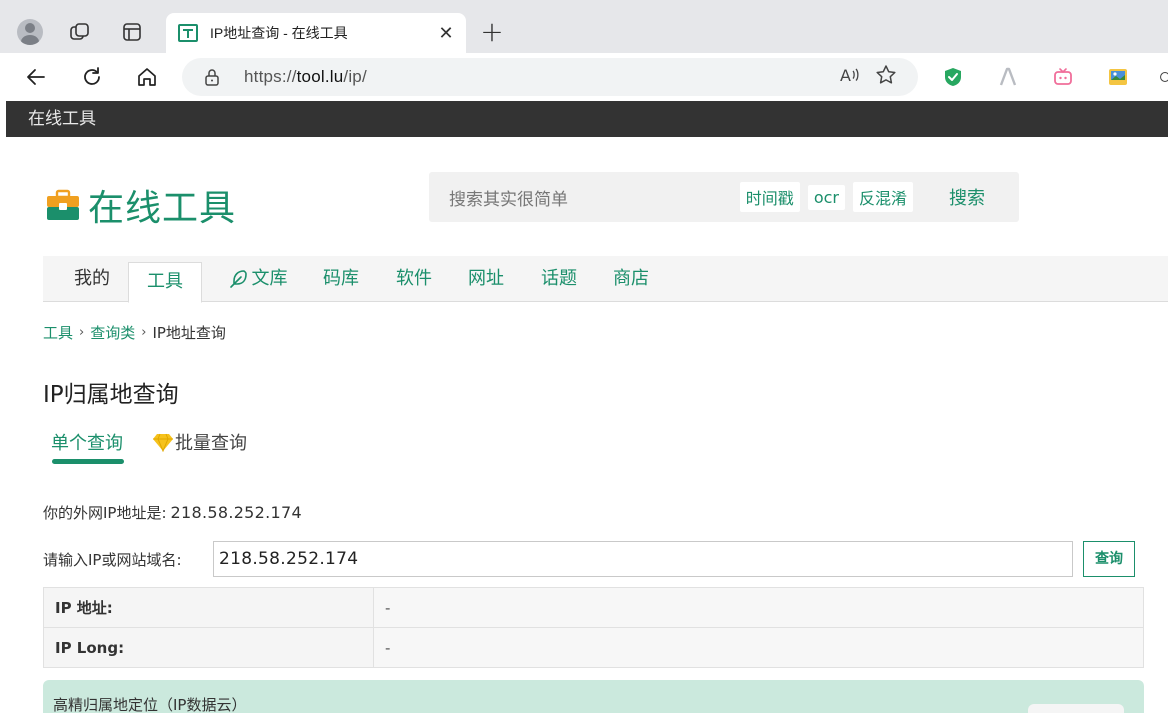 This screenshot has width=1168, height=713. I want to click on site-favicon-icon, so click(188, 33).